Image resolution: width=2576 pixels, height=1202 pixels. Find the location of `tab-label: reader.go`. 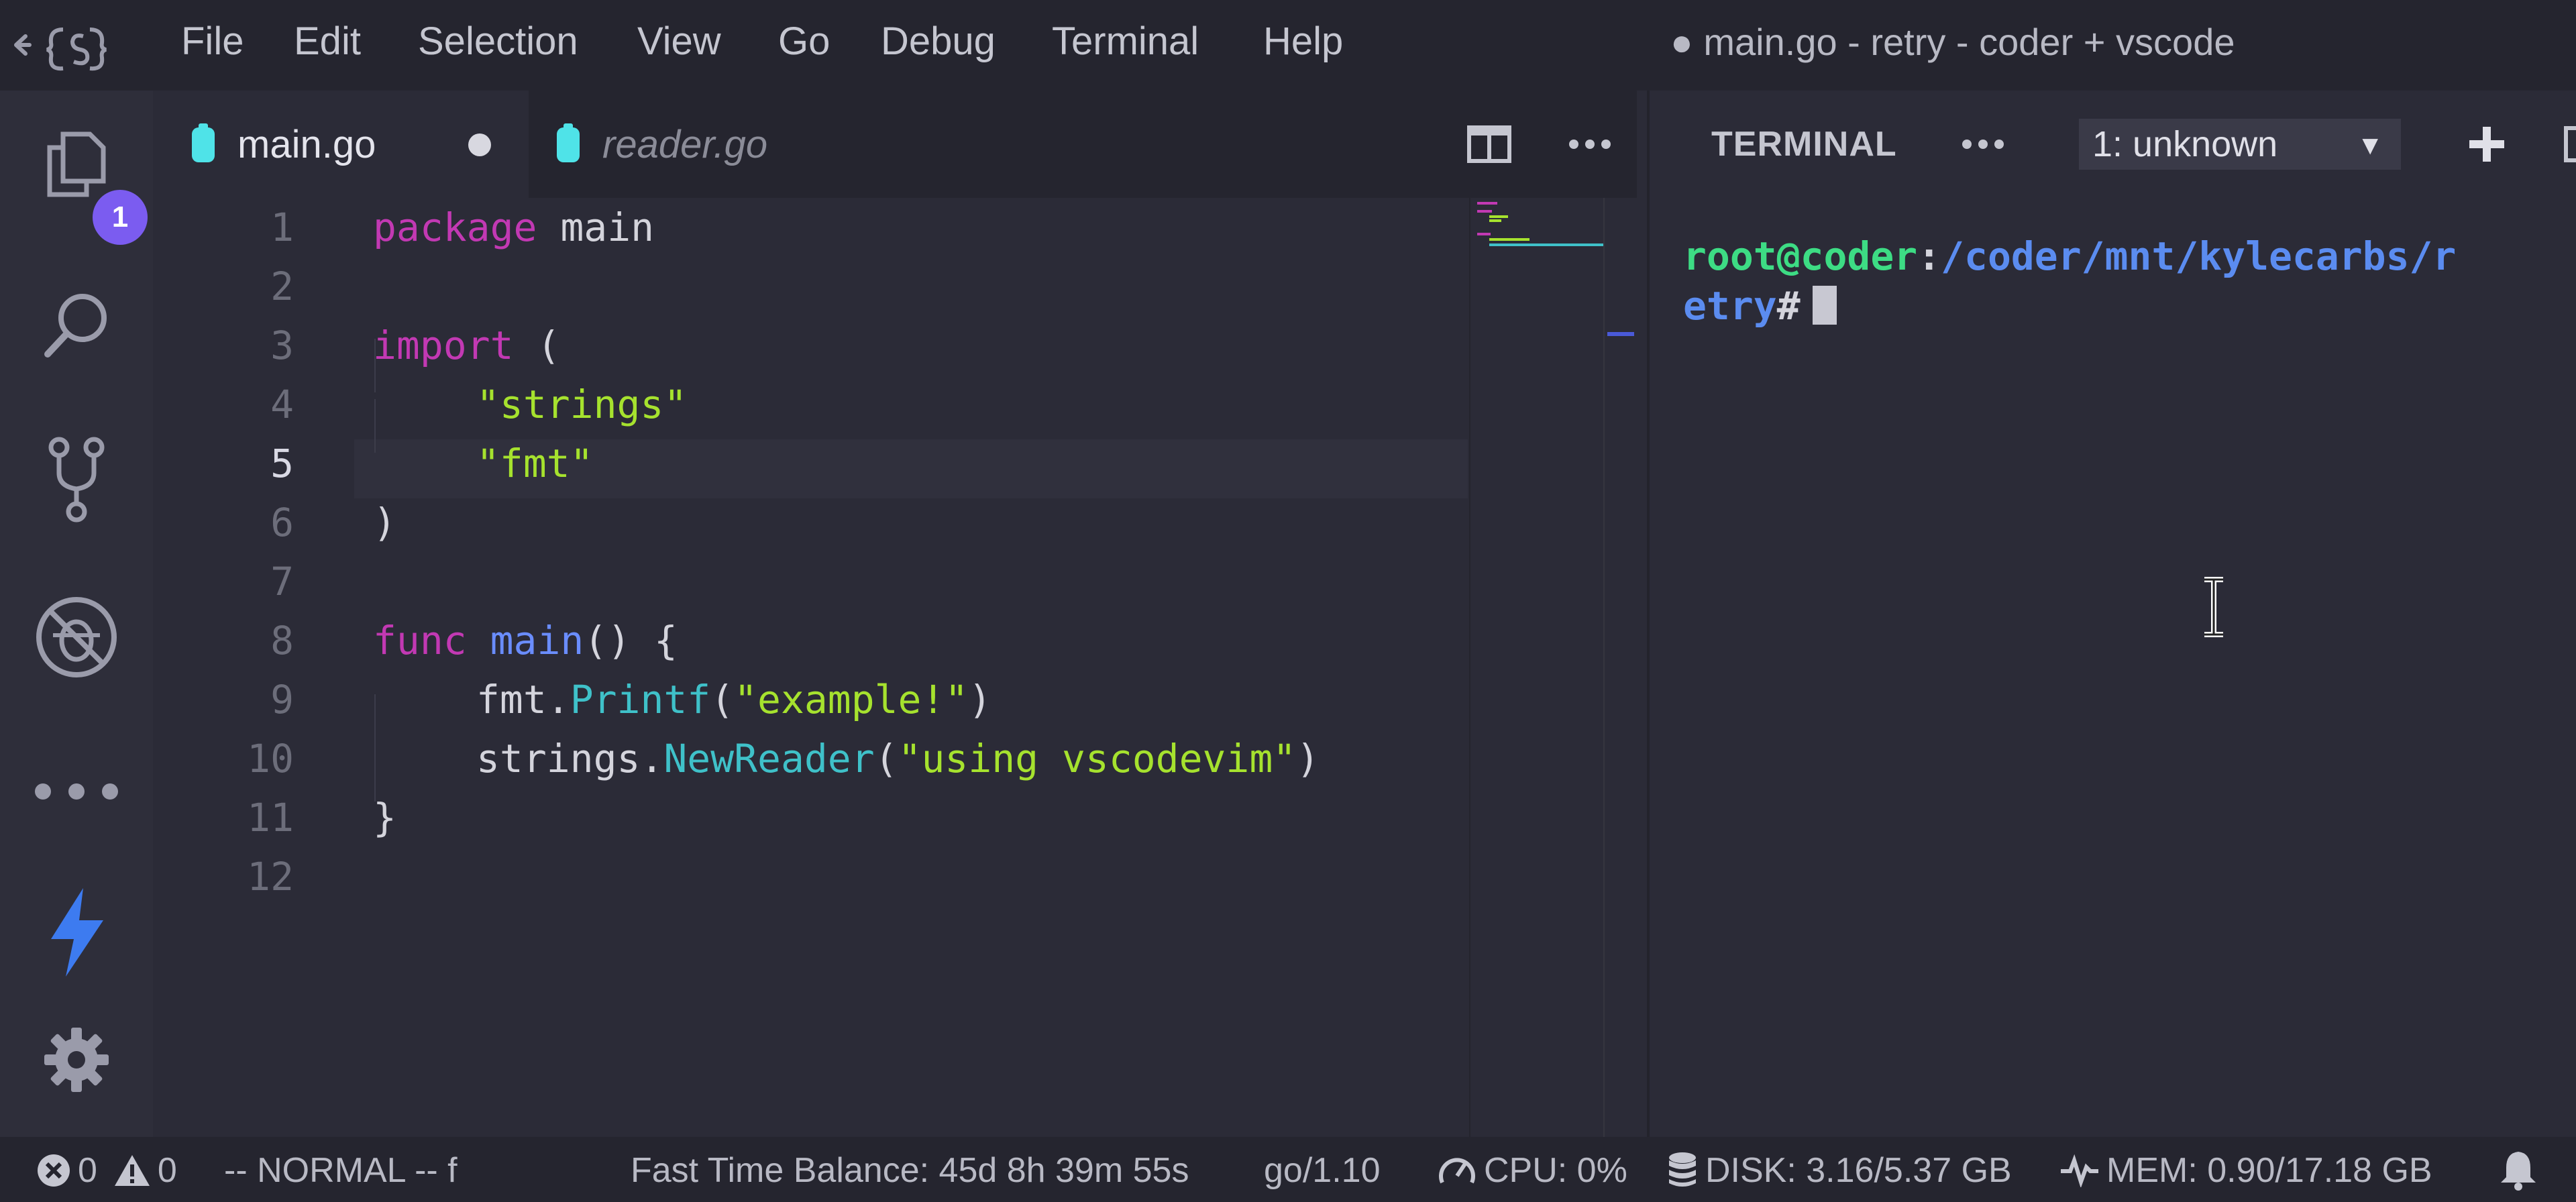

tab-label: reader.go is located at coordinates (685, 144).